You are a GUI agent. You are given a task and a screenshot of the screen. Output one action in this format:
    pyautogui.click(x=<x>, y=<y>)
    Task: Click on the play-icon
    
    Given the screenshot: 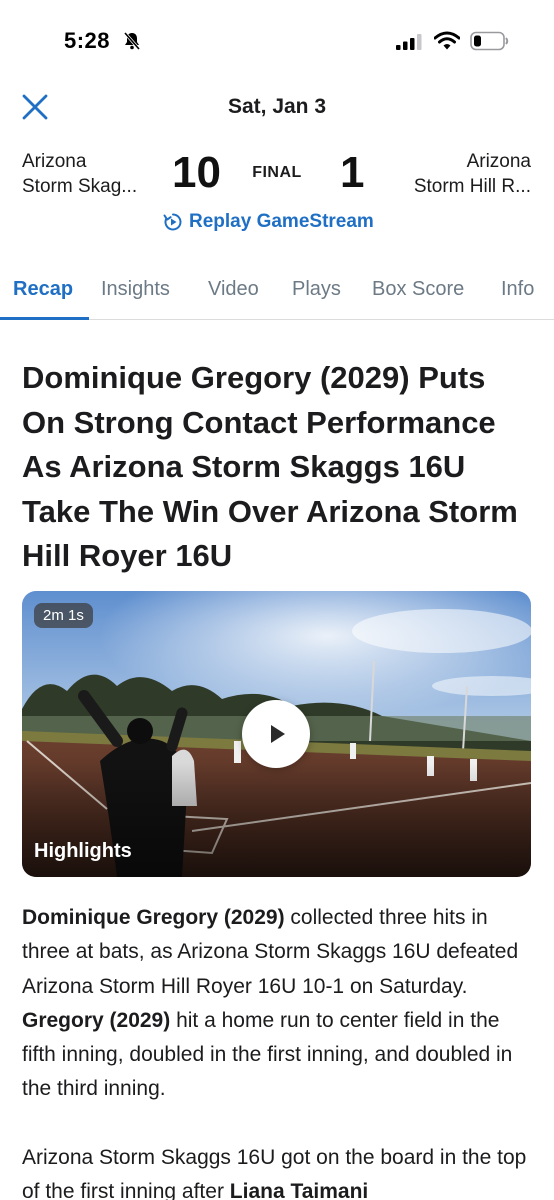 What is the action you would take?
    pyautogui.click(x=278, y=734)
    